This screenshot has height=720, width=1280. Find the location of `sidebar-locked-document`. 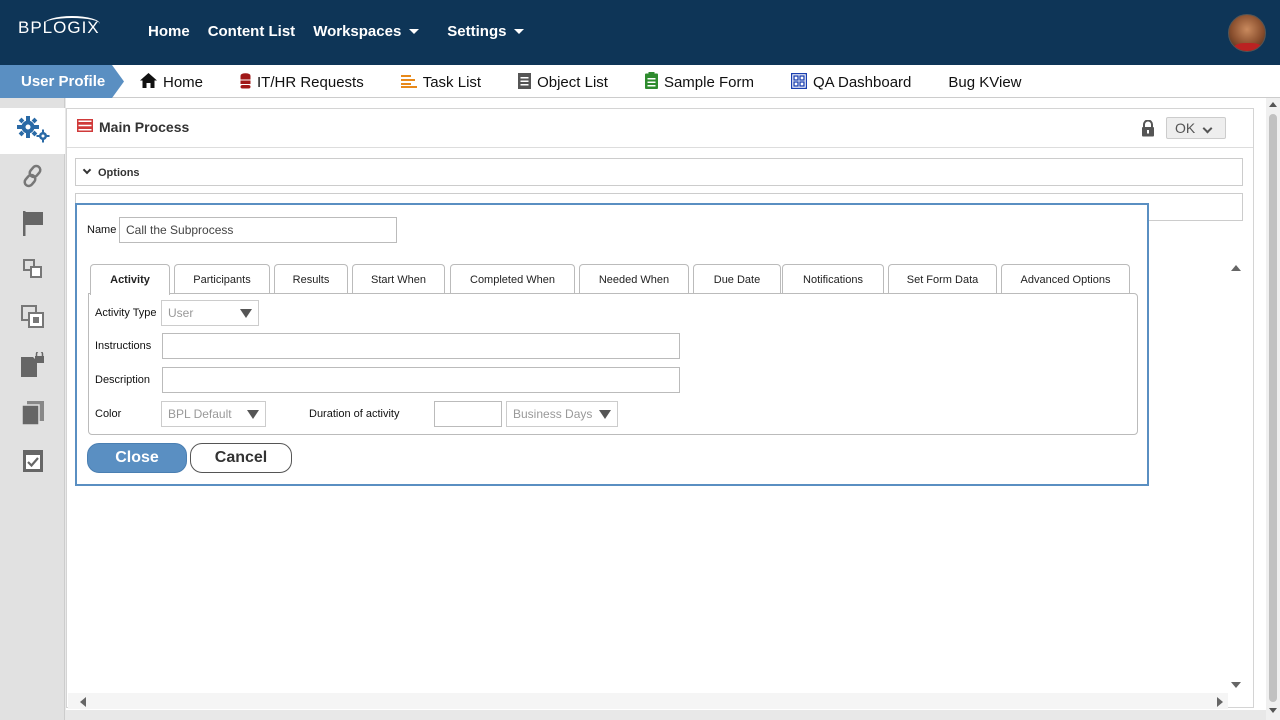

sidebar-locked-document is located at coordinates (32, 367).